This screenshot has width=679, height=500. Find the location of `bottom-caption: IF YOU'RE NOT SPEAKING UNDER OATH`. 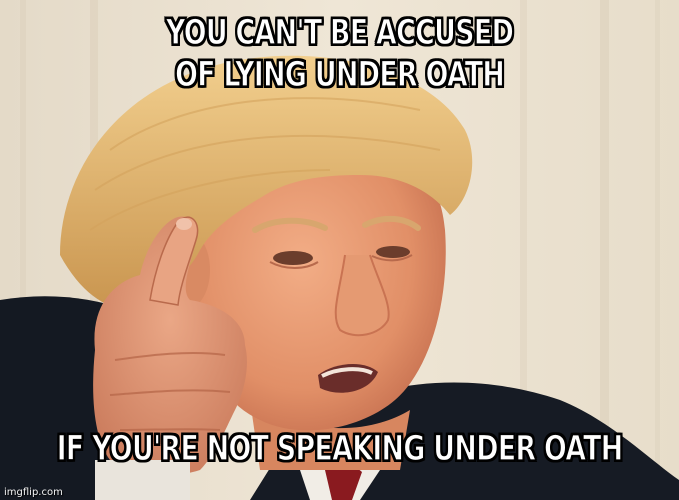

bottom-caption: IF YOU'RE NOT SPEAKING UNDER OATH is located at coordinates (340, 448).